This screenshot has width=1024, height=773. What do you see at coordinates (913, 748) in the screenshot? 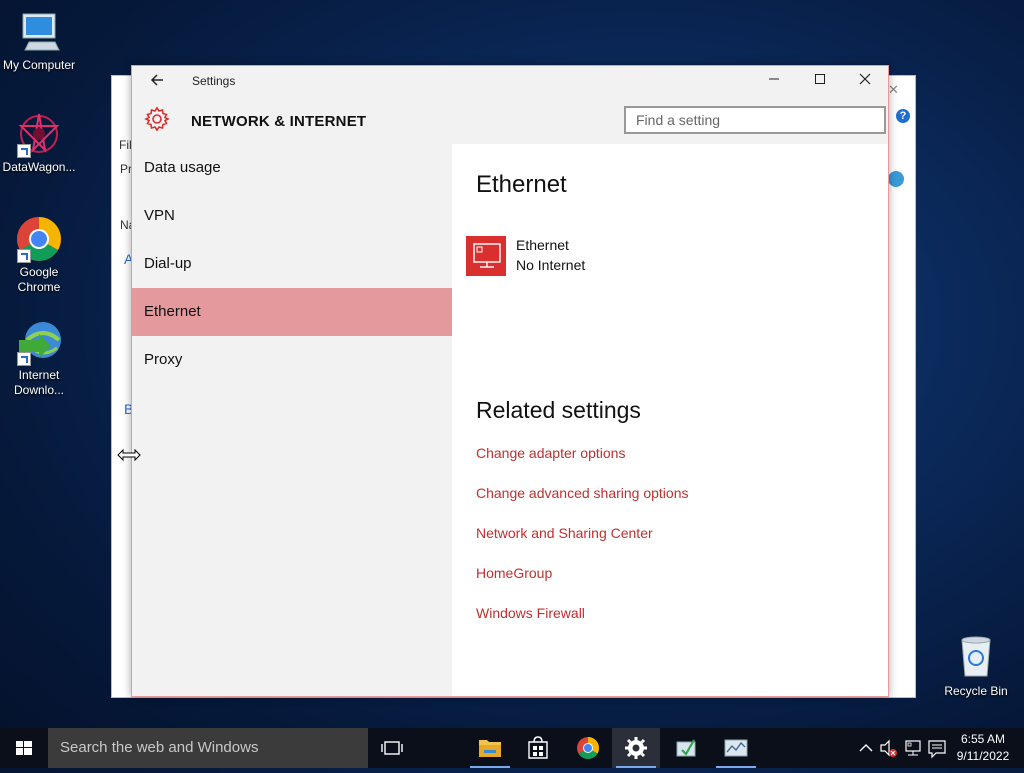
I see `network-icon` at bounding box center [913, 748].